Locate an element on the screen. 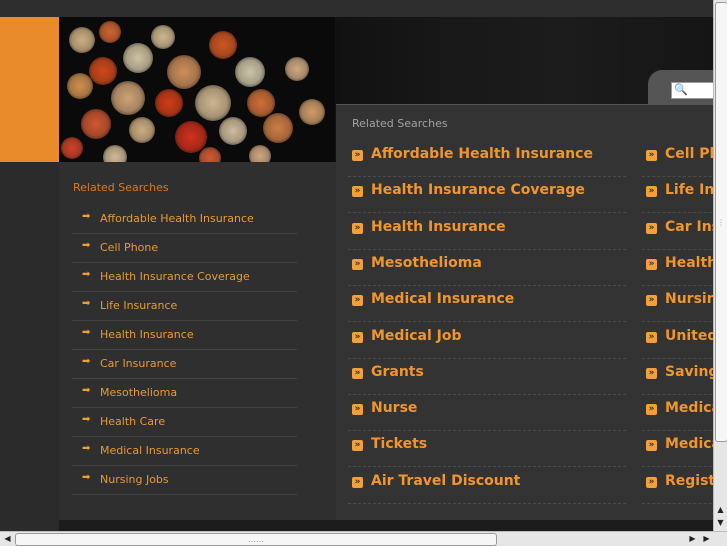 The image size is (727, 546). related-search-link: » Nursing is located at coordinates (677, 304).